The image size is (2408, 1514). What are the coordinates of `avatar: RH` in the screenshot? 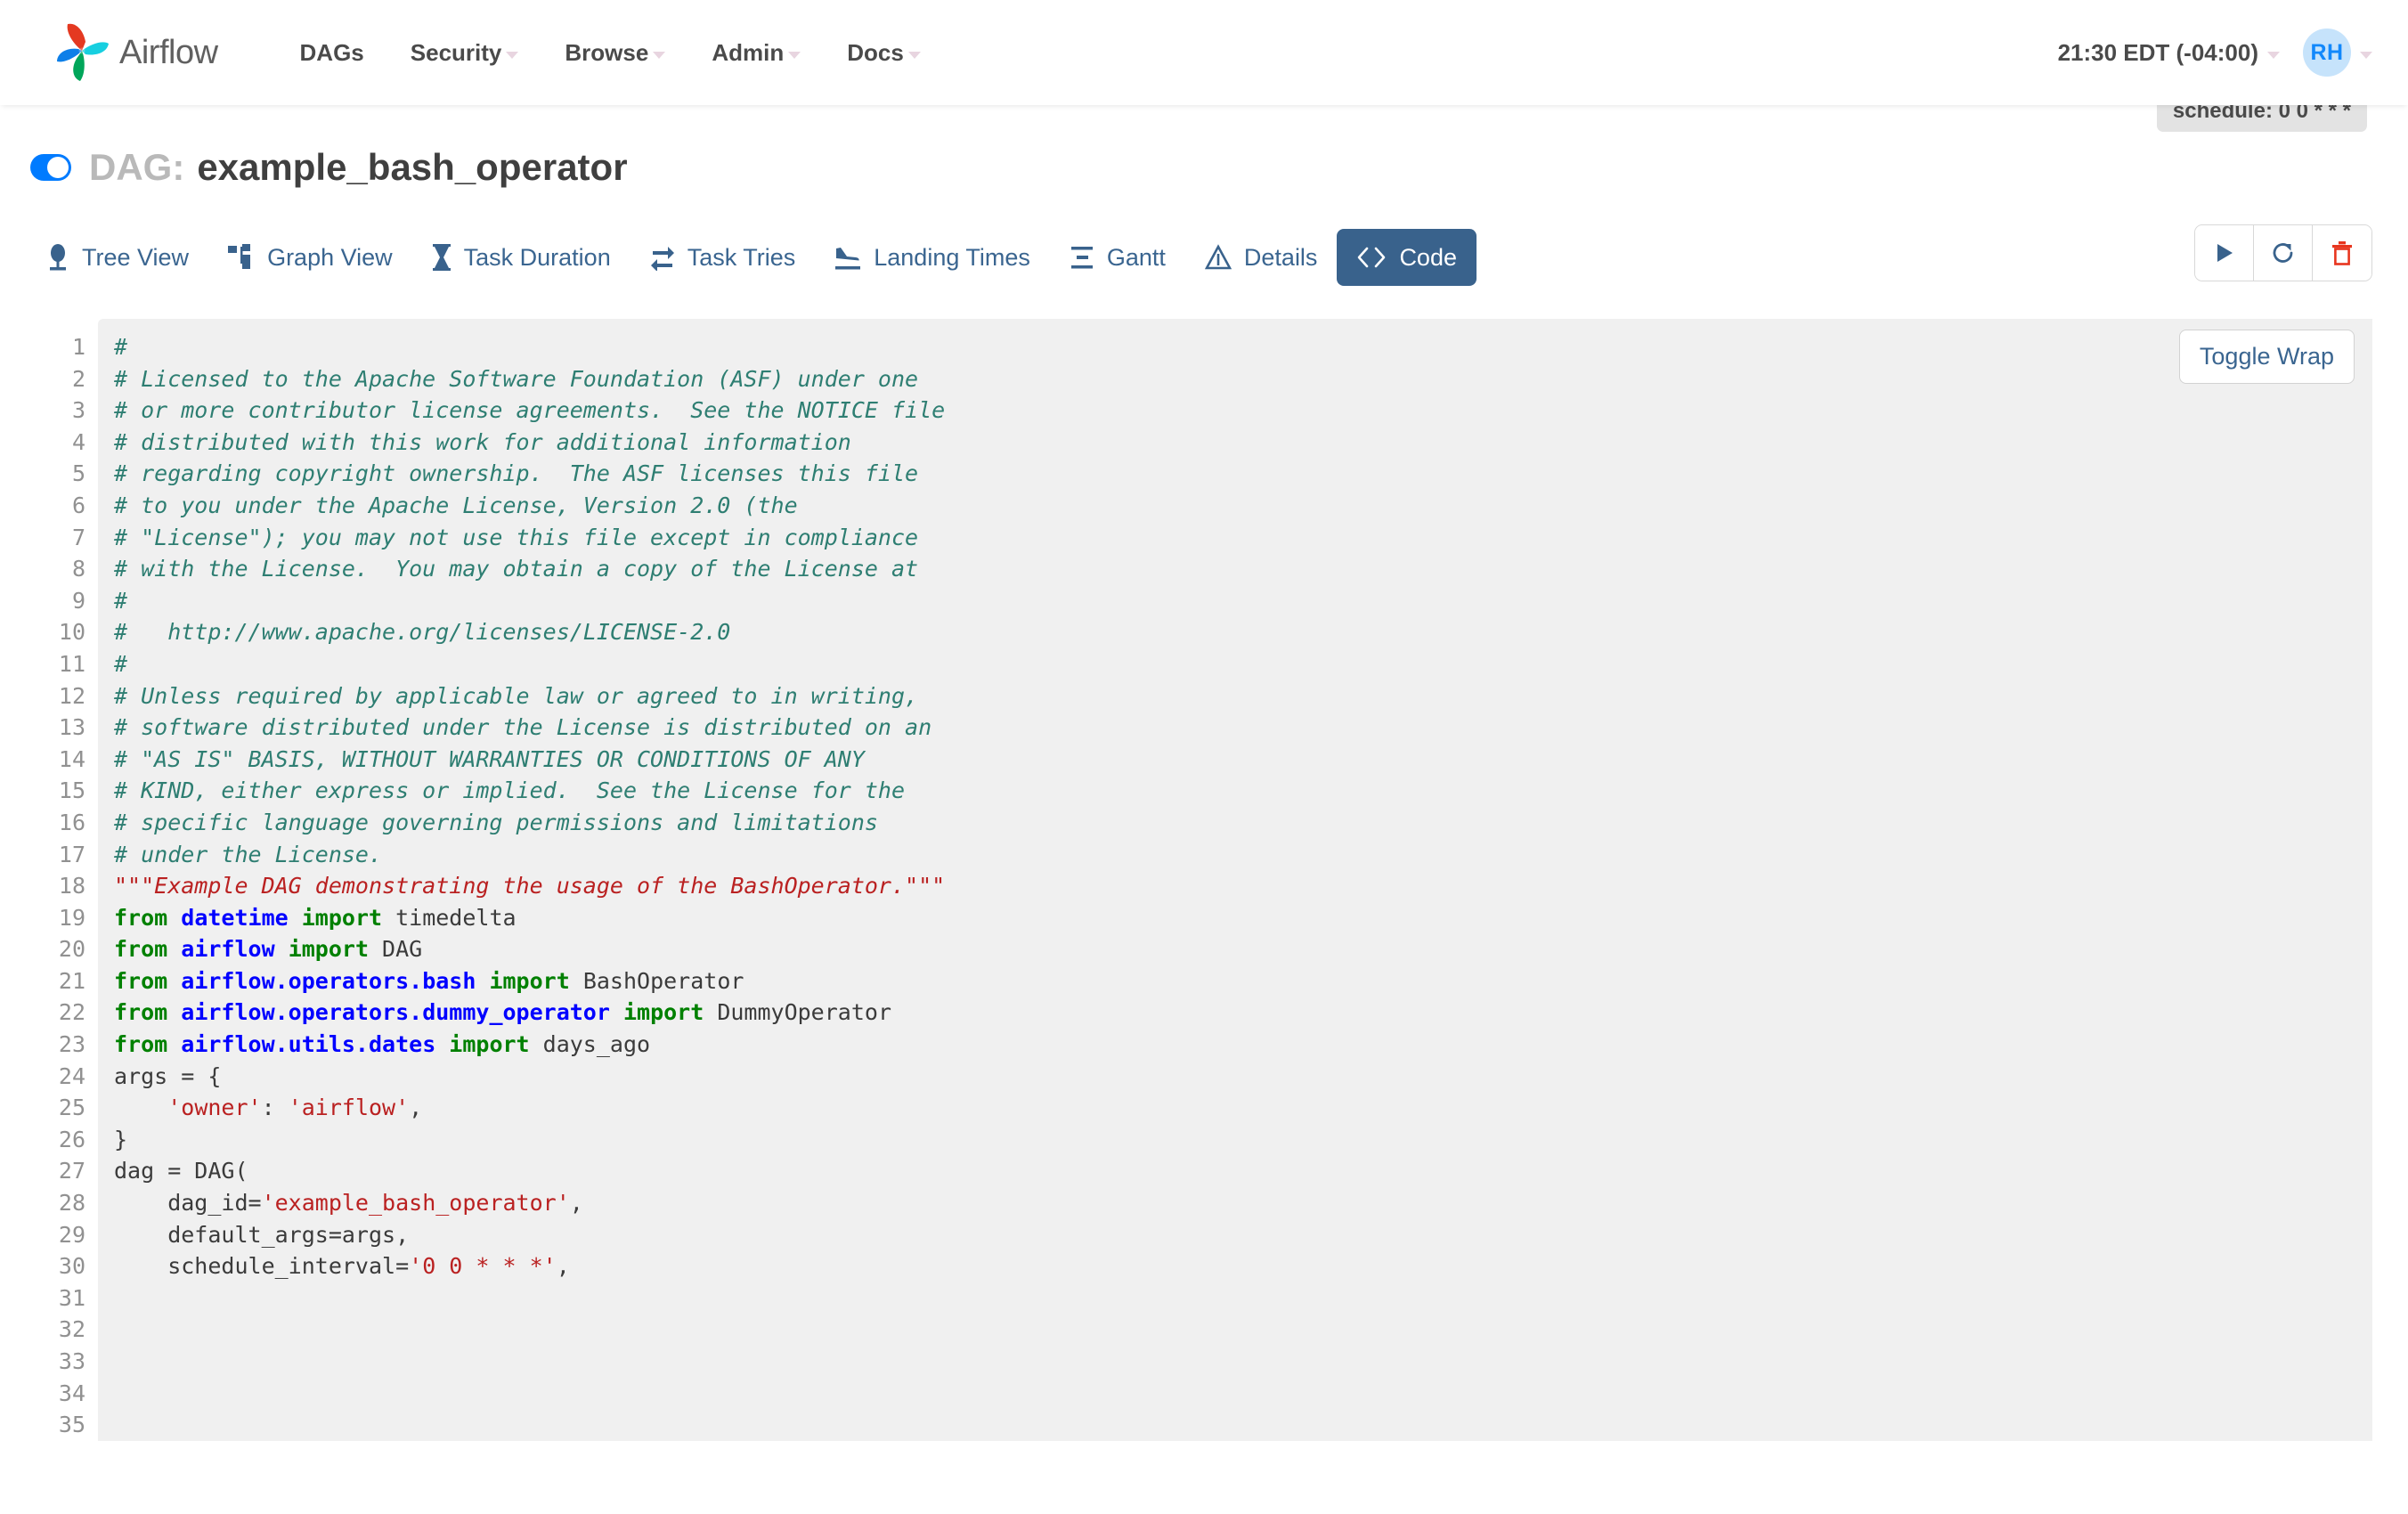 It's located at (2327, 52).